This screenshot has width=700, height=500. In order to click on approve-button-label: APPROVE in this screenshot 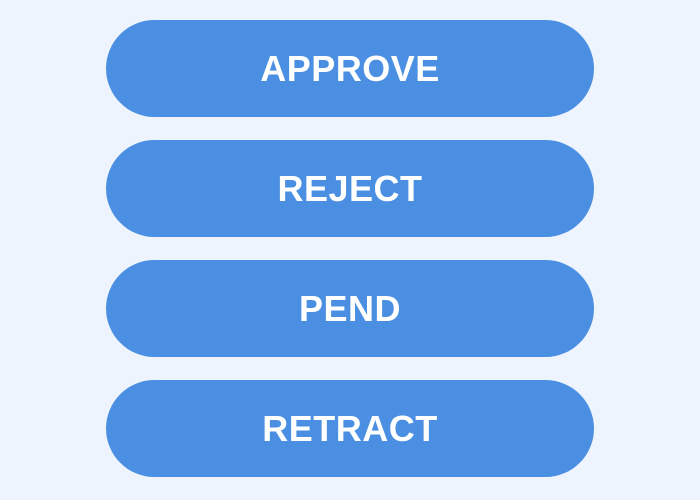, I will do `click(350, 68)`.